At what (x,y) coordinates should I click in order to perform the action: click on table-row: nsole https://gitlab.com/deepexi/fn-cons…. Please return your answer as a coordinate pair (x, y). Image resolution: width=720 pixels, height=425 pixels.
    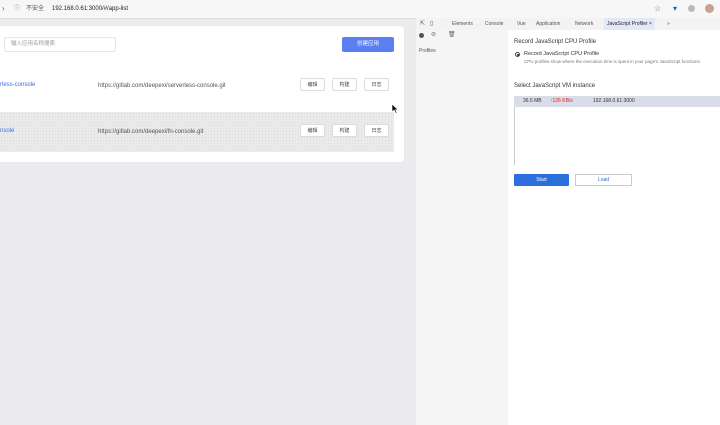
    Looking at the image, I should click on (197, 132).